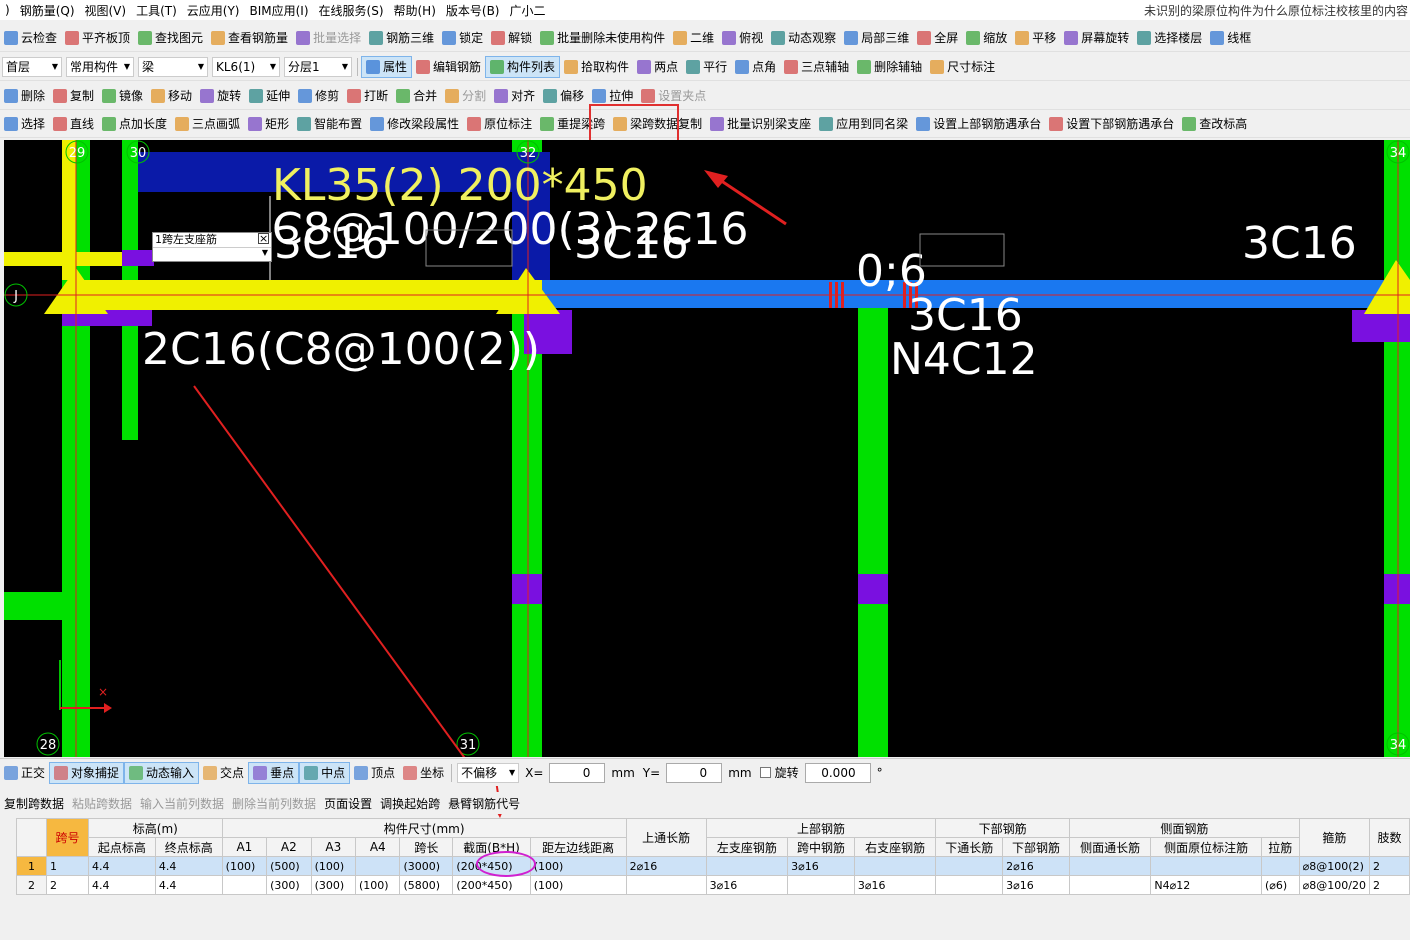 Image resolution: width=1410 pixels, height=940 pixels. Describe the element at coordinates (1334, 885) in the screenshot. I see `table-cell: ⌀8@100/20` at that location.